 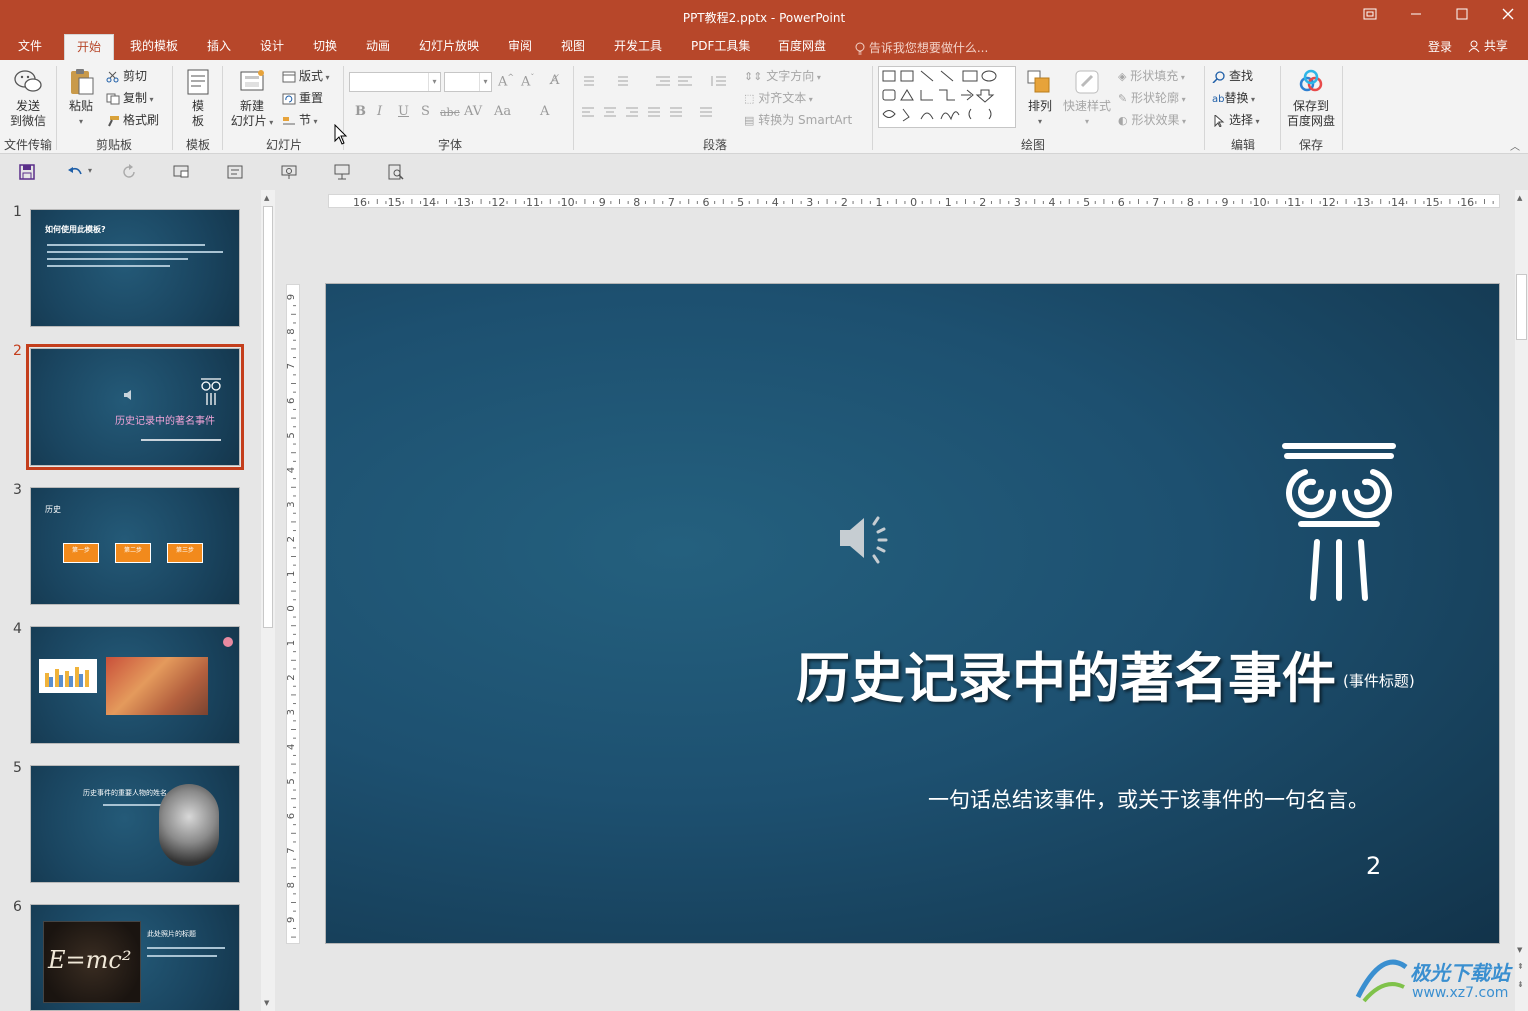 What do you see at coordinates (360, 111) in the screenshot?
I see `bold-icon: B` at bounding box center [360, 111].